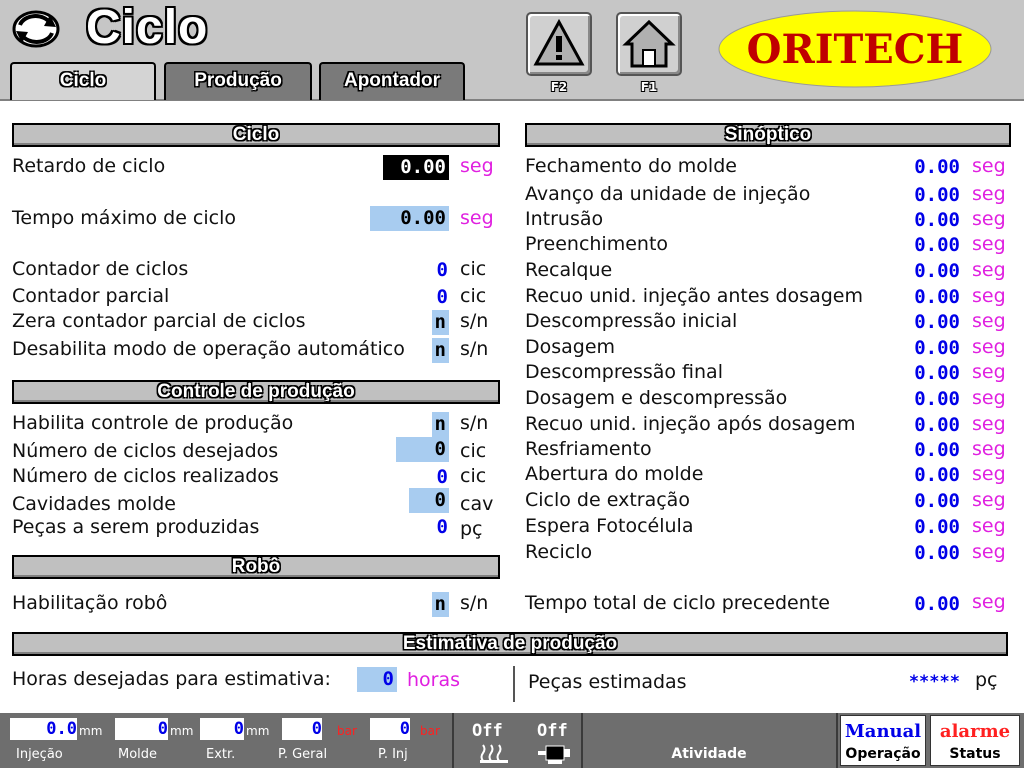 This screenshot has width=1024, height=768. Describe the element at coordinates (100, 269) in the screenshot. I see `contador-label: Contador de ciclos` at that location.